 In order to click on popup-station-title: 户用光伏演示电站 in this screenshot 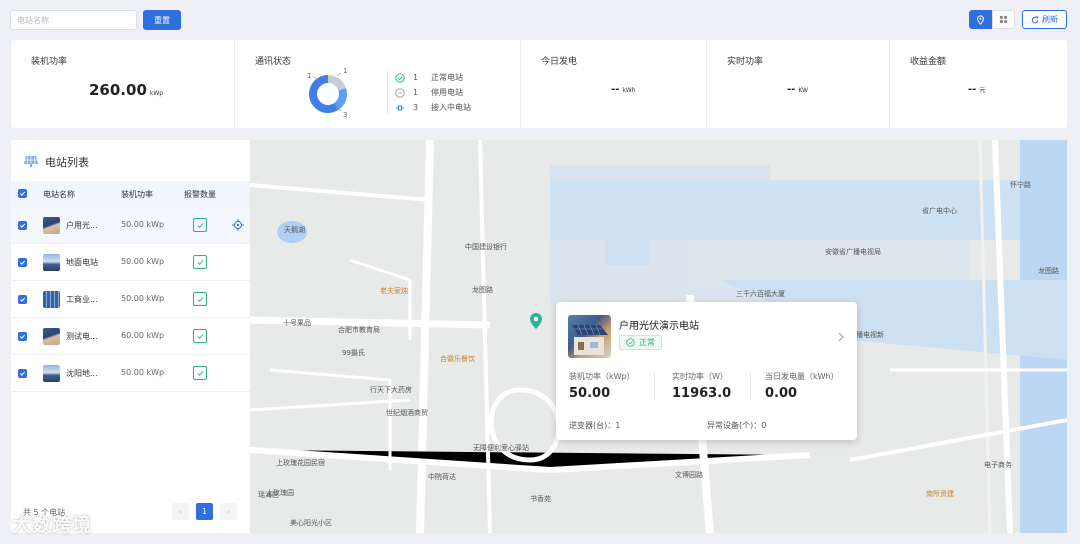, I will do `click(659, 326)`.